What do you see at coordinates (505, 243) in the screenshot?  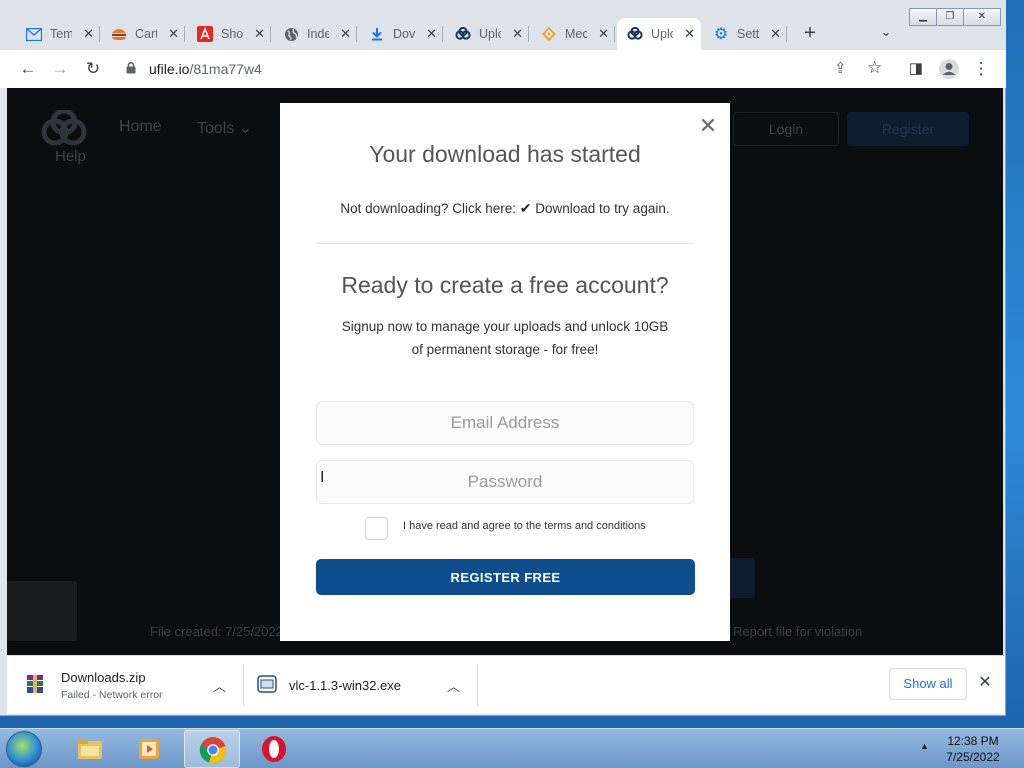 I see `divider` at bounding box center [505, 243].